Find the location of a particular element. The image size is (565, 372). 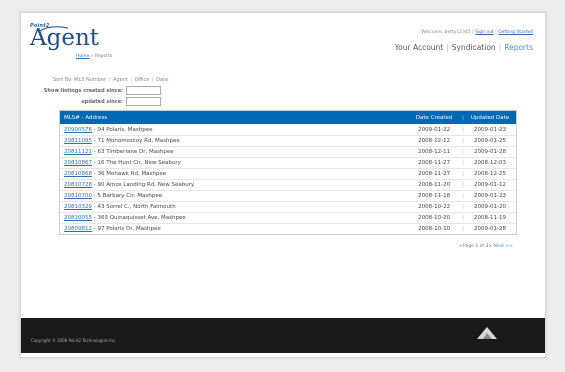

top-navigation: Your Account | Syndication | Reports is located at coordinates (464, 47).